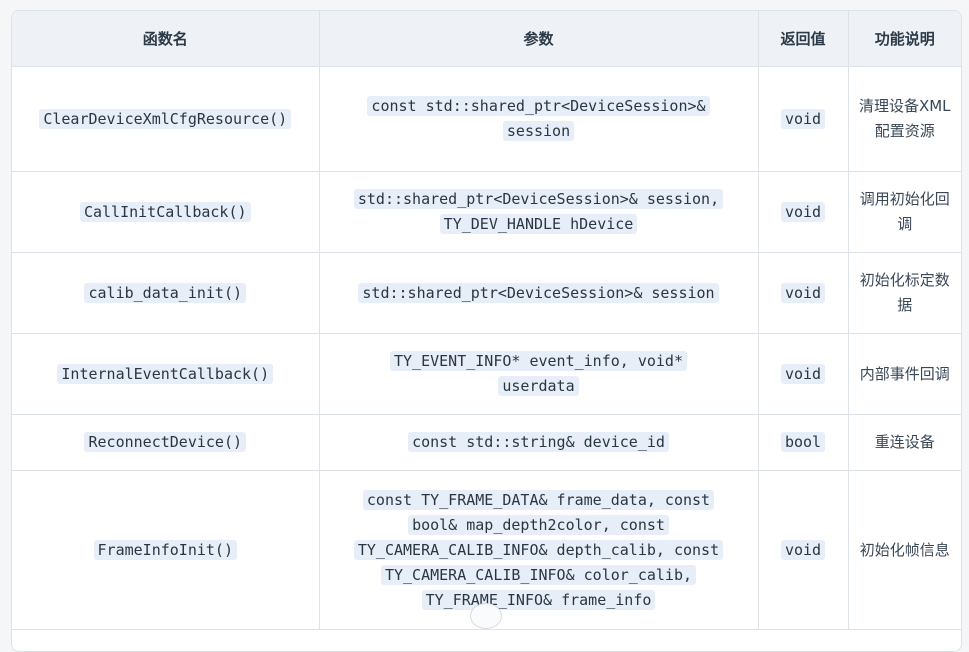 This screenshot has height=652, width=969. I want to click on description: 内部事件回调, so click(904, 373).